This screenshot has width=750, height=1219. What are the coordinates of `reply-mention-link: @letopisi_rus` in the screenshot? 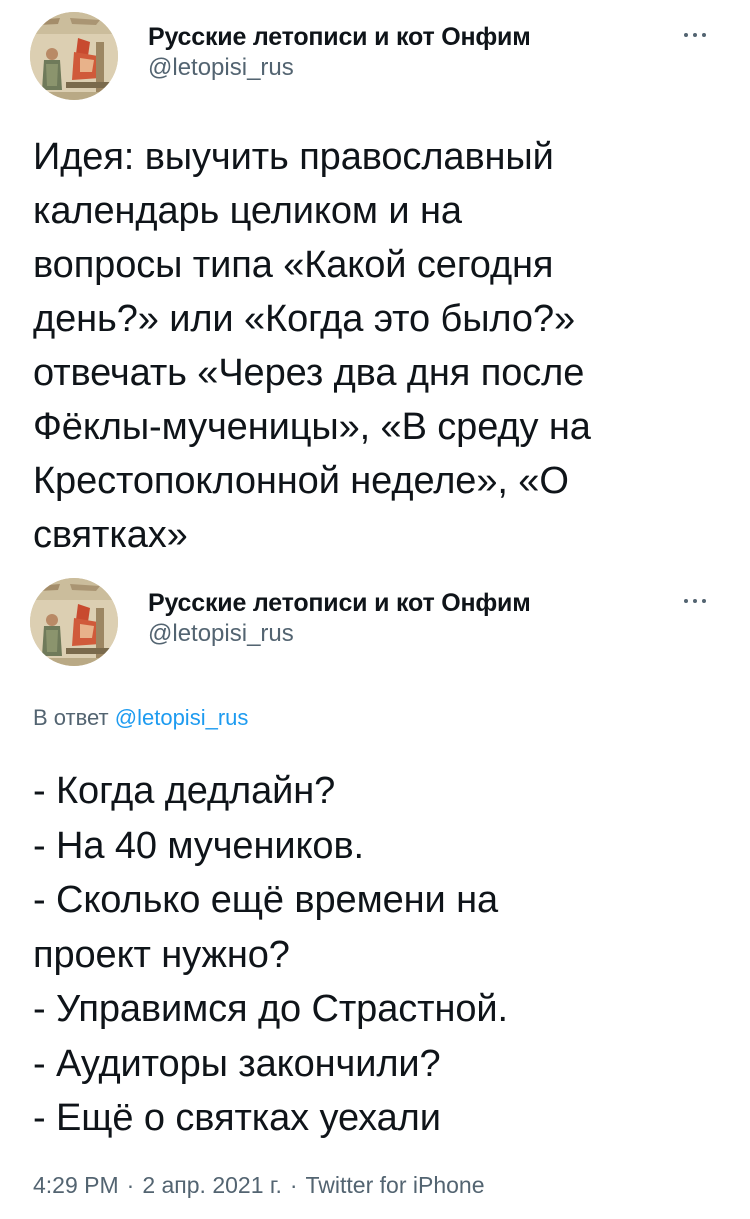 It's located at (182, 717).